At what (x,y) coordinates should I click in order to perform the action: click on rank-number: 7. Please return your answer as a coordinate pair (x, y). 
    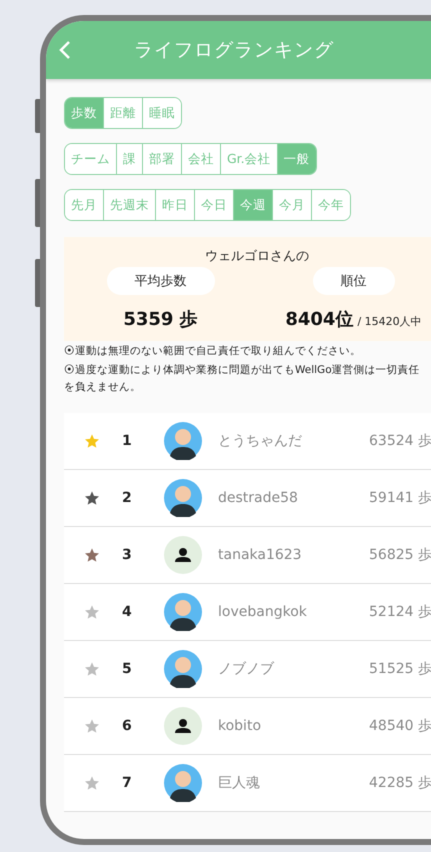
    Looking at the image, I should click on (127, 783).